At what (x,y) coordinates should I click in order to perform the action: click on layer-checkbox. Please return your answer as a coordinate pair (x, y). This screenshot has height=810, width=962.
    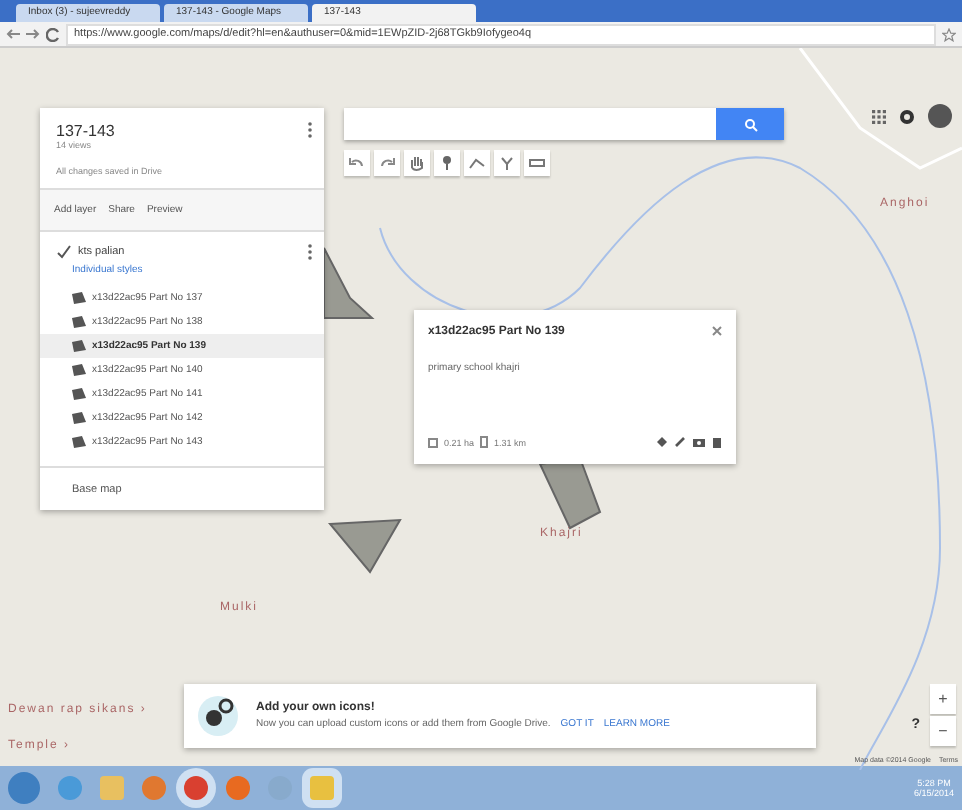
    Looking at the image, I should click on (64, 252).